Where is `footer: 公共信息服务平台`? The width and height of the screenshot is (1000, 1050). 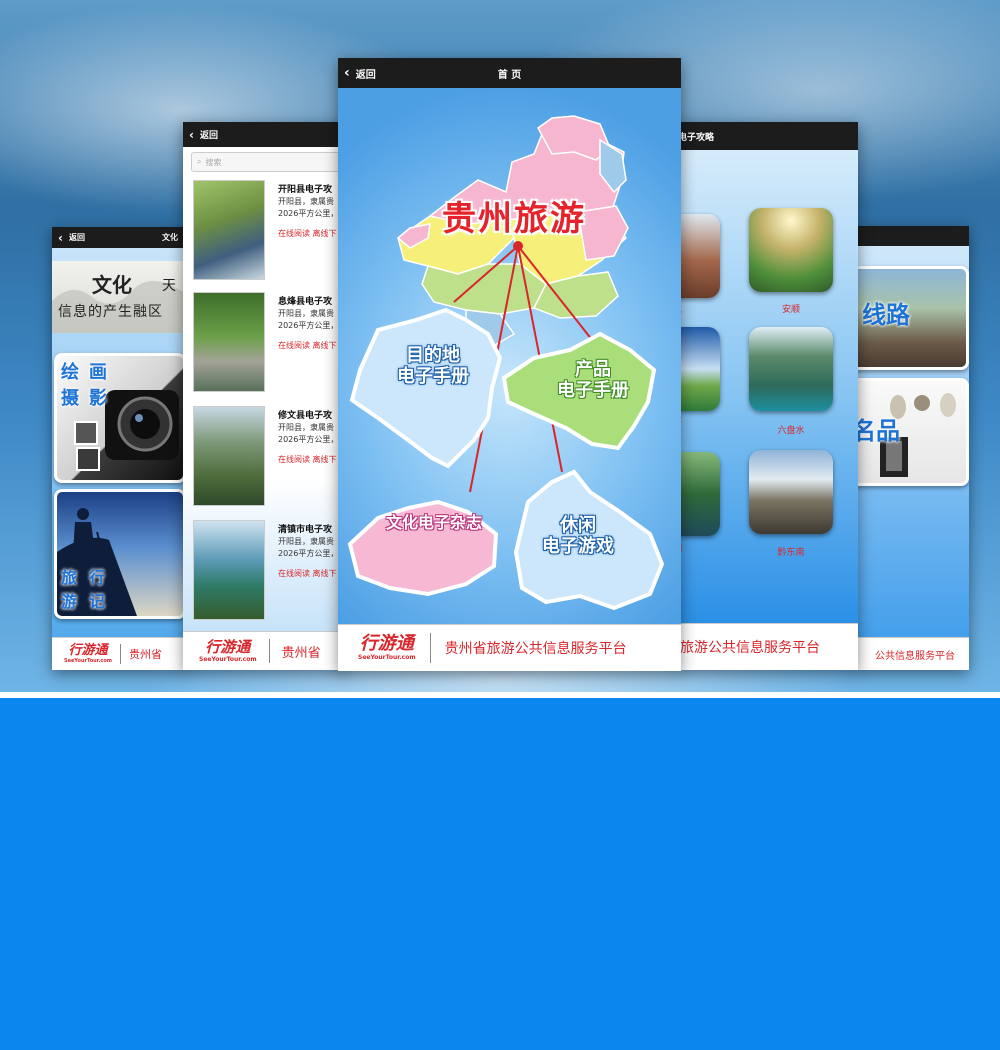 footer: 公共信息服务平台 is located at coordinates (912, 653).